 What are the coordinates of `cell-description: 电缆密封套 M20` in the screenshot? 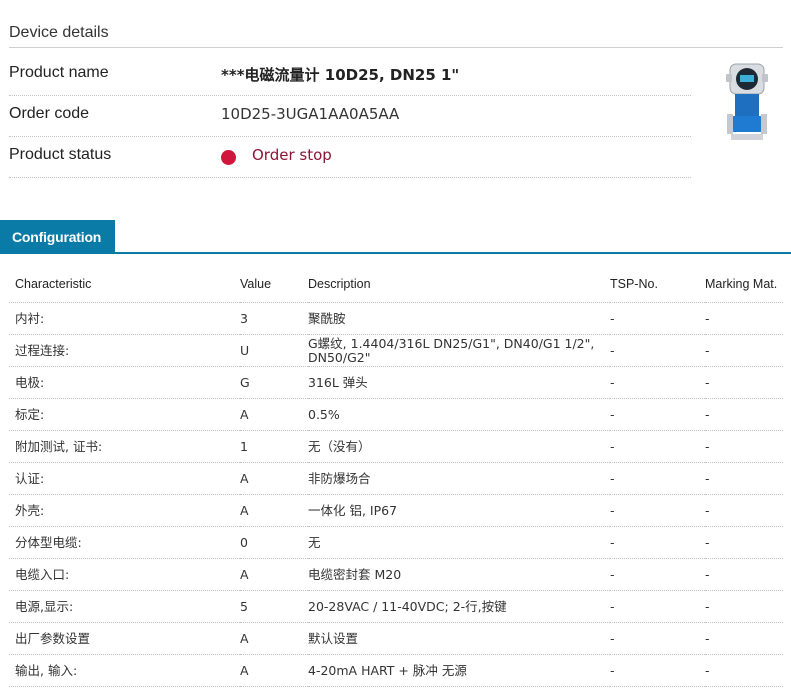 It's located at (459, 574).